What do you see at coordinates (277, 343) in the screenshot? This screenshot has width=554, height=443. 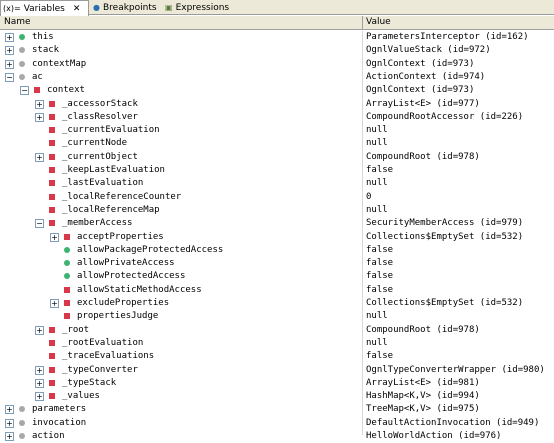 I see `tree-row: _rootEvaluation null` at bounding box center [277, 343].